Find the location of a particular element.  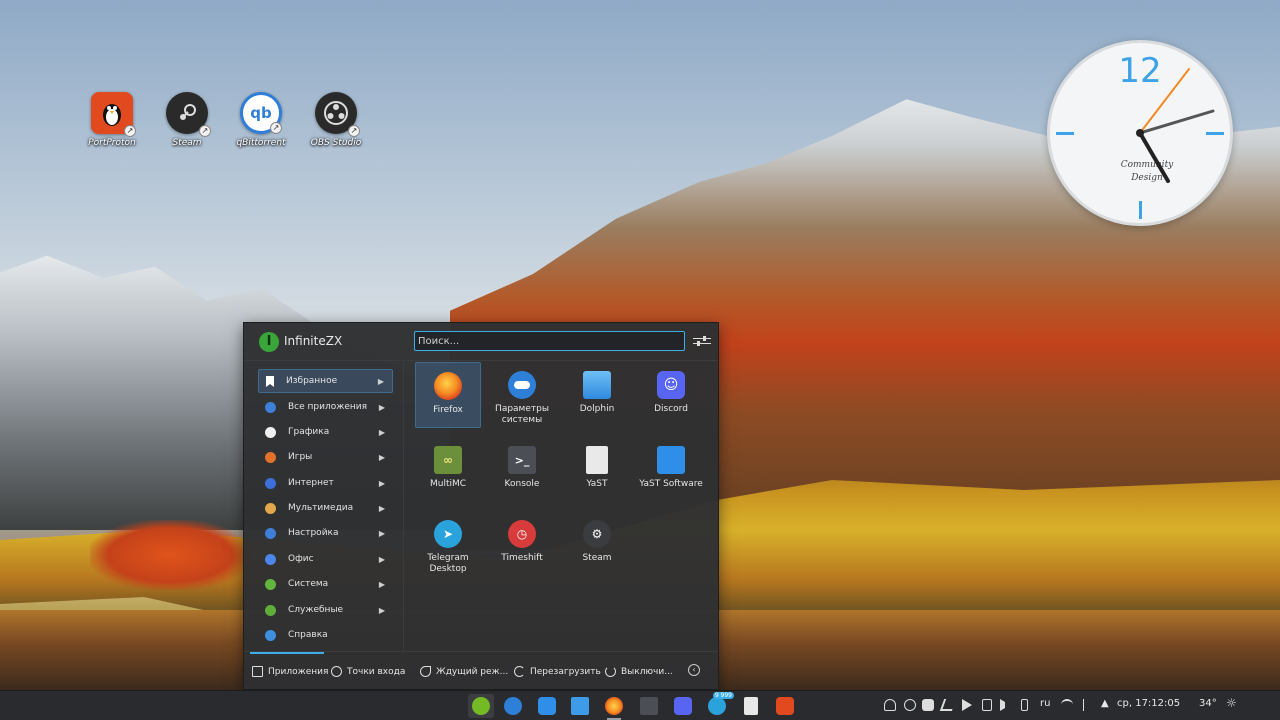

clipboard-icon is located at coordinates (987, 705).